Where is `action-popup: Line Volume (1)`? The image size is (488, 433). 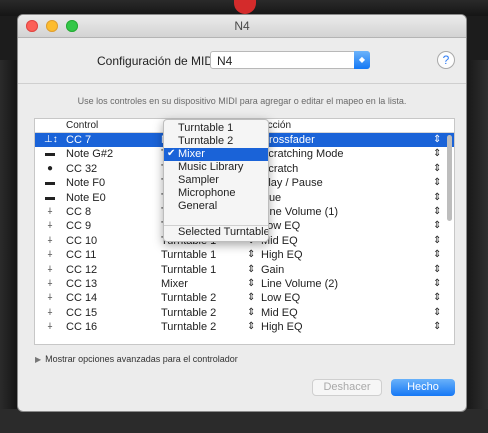
action-popup: Line Volume (1) is located at coordinates (299, 212).